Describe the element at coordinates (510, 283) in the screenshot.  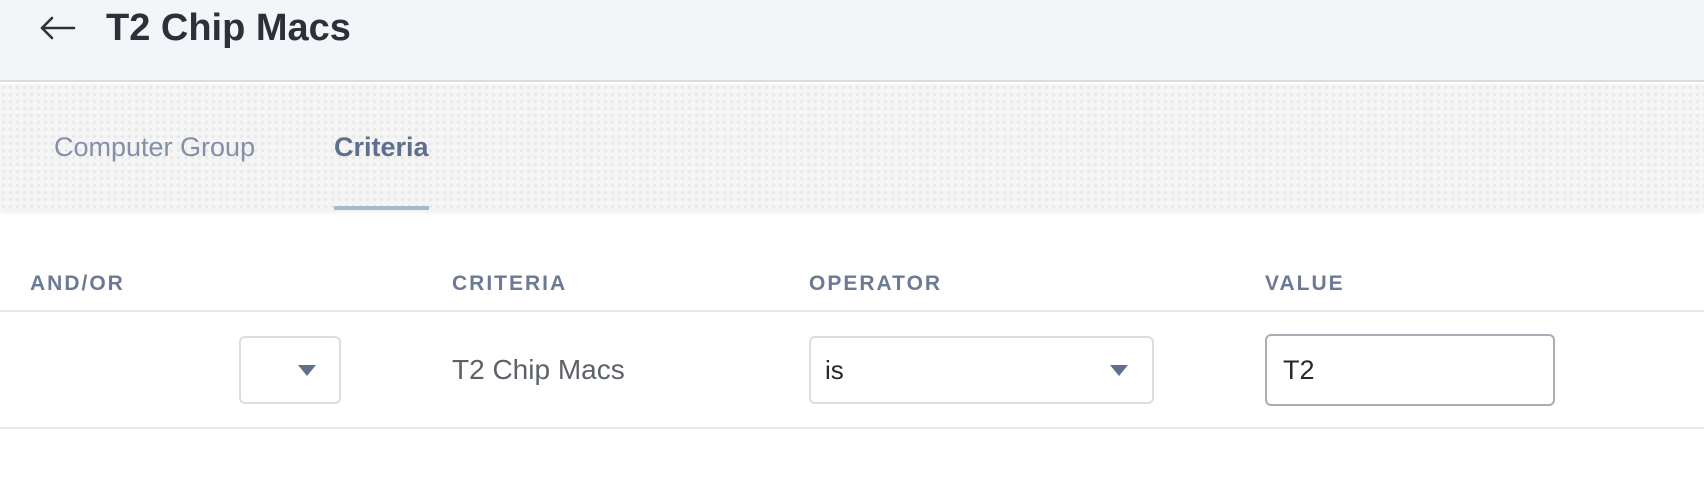
I see `column-header-criteria: CRITERIA` at that location.